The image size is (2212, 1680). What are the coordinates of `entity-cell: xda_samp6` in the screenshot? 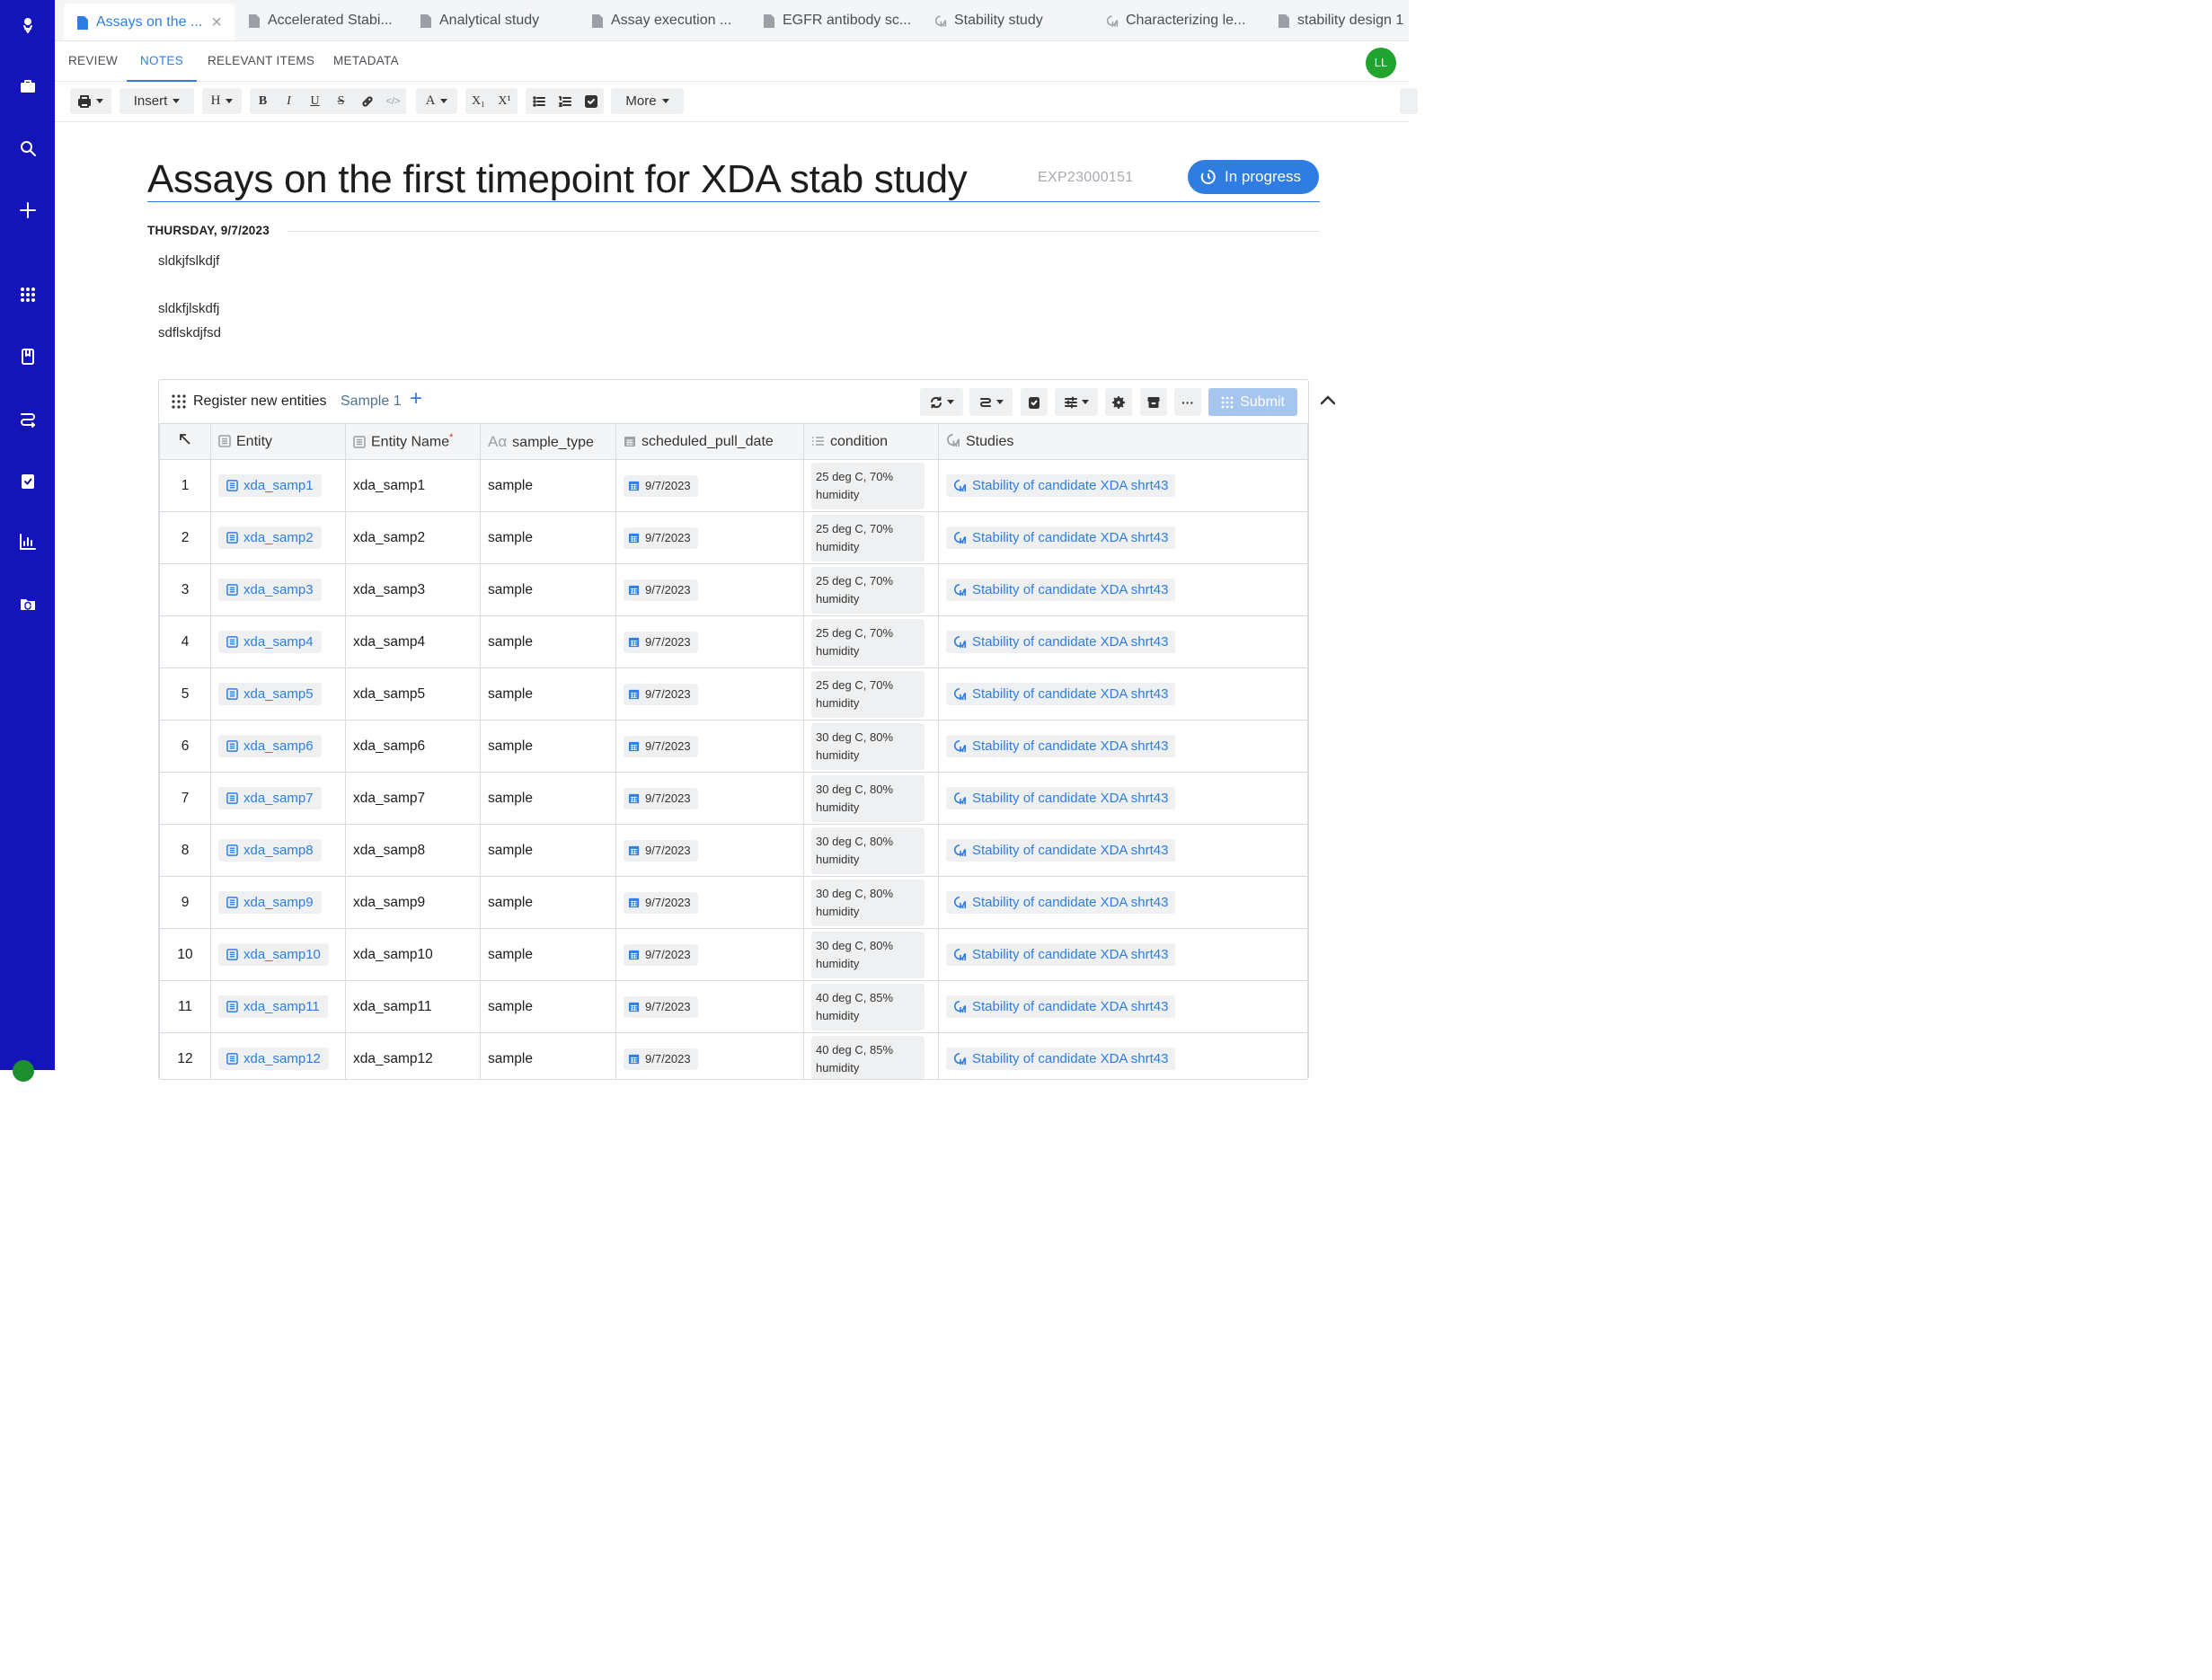 It's located at (278, 747).